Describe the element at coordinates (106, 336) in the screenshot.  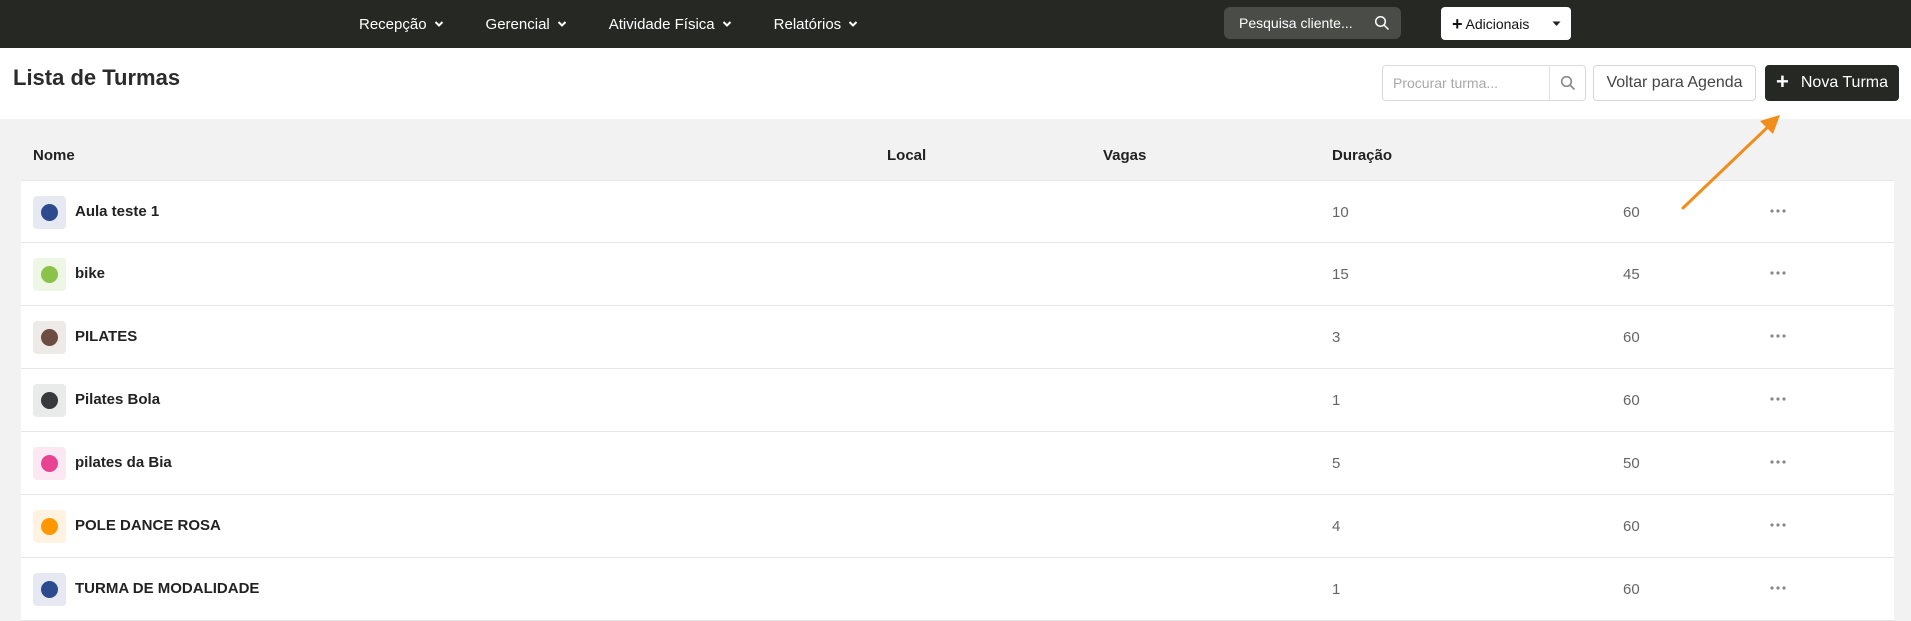
I see `class-name: PILATES` at that location.